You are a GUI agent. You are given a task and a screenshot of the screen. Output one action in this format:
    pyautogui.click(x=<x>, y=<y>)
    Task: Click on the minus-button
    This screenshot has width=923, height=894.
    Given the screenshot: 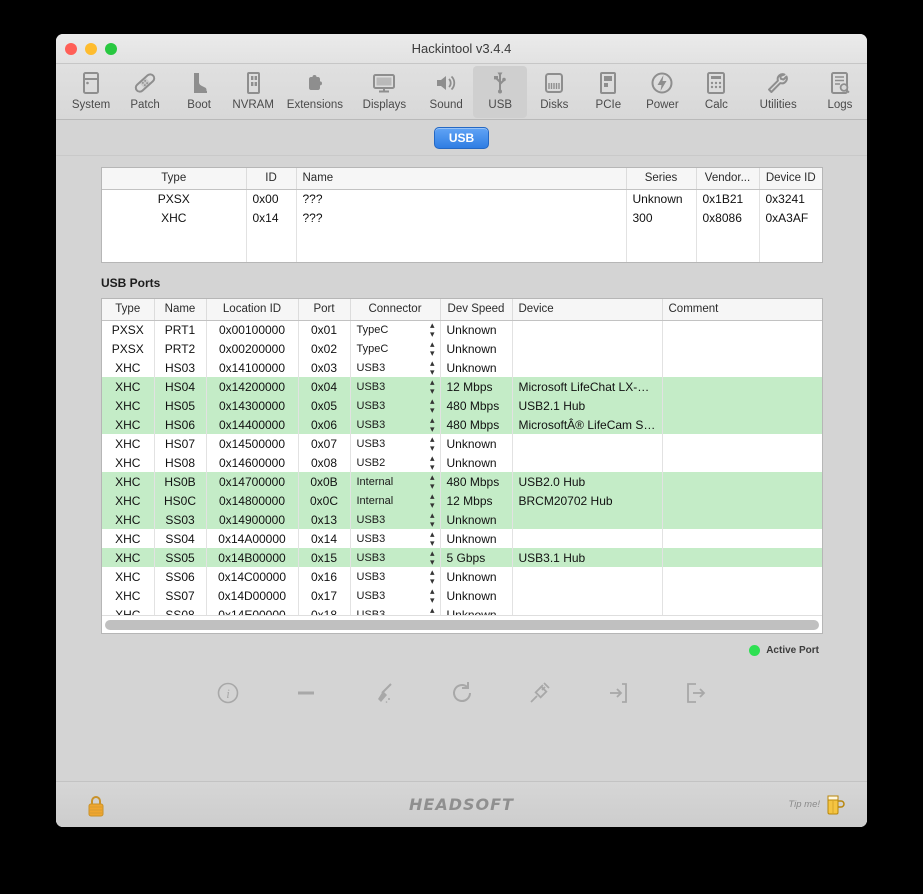 What is the action you would take?
    pyautogui.click(x=306, y=693)
    